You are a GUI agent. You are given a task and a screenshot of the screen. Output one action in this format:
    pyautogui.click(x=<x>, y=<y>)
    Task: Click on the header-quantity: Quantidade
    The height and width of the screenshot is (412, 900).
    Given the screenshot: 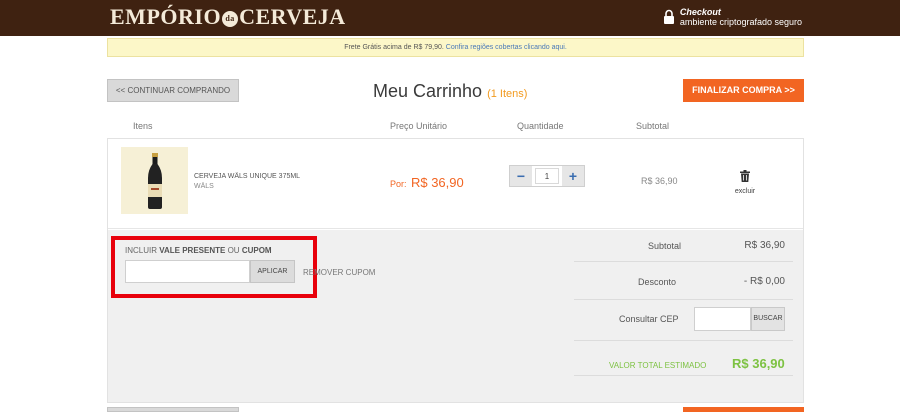 What is the action you would take?
    pyautogui.click(x=540, y=126)
    